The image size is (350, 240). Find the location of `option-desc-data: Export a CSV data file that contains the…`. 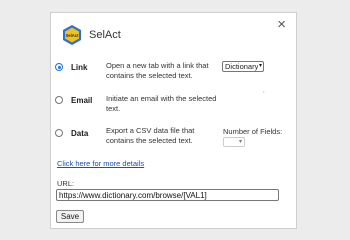

option-desc-data: Export a CSV data file that contains the… is located at coordinates (150, 135).